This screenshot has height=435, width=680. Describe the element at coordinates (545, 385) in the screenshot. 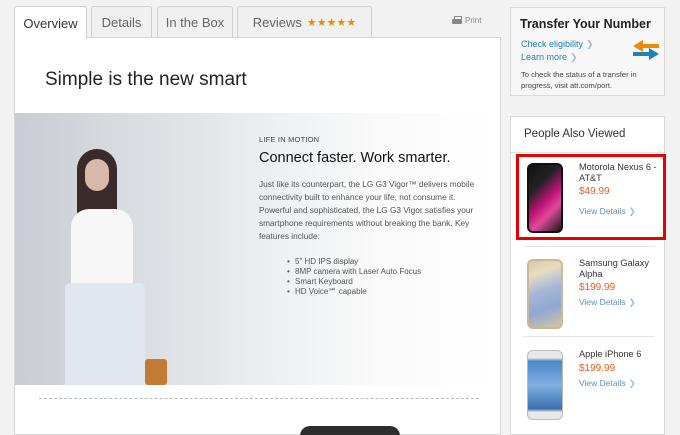

I see `apple-iphone-6-image` at that location.